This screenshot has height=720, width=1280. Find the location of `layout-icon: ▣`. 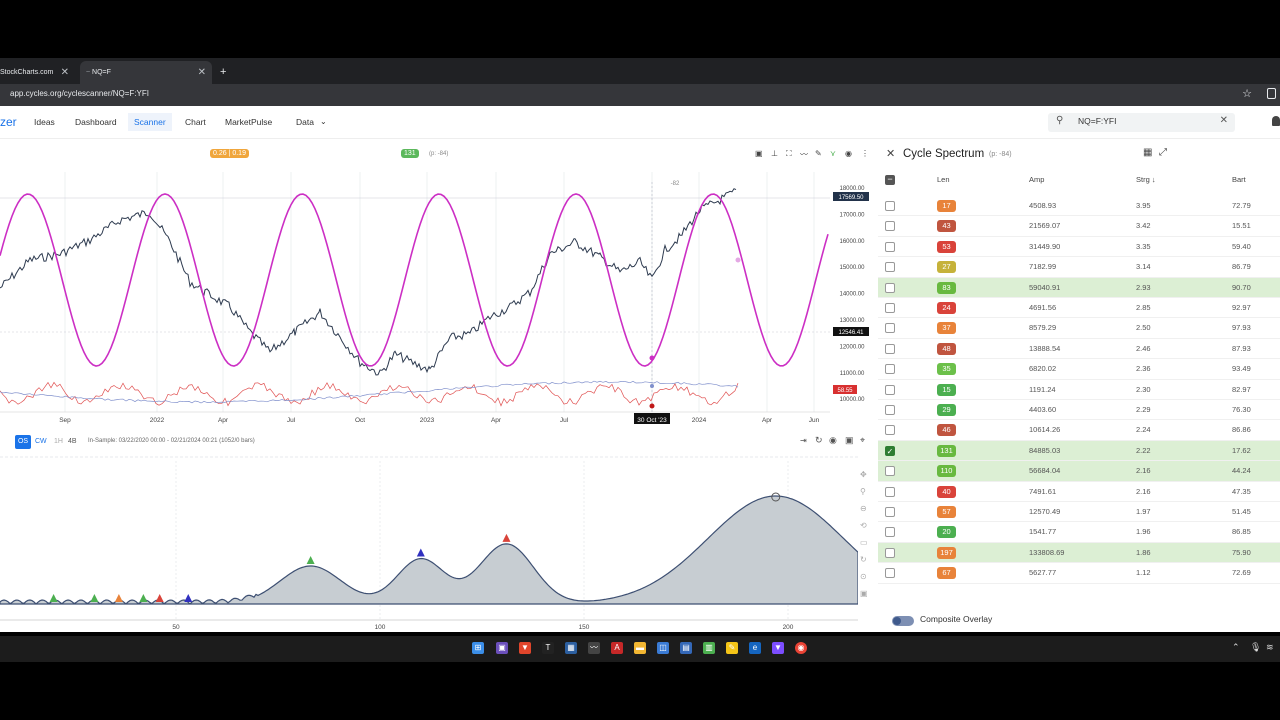

layout-icon: ▣ is located at coordinates (849, 440).